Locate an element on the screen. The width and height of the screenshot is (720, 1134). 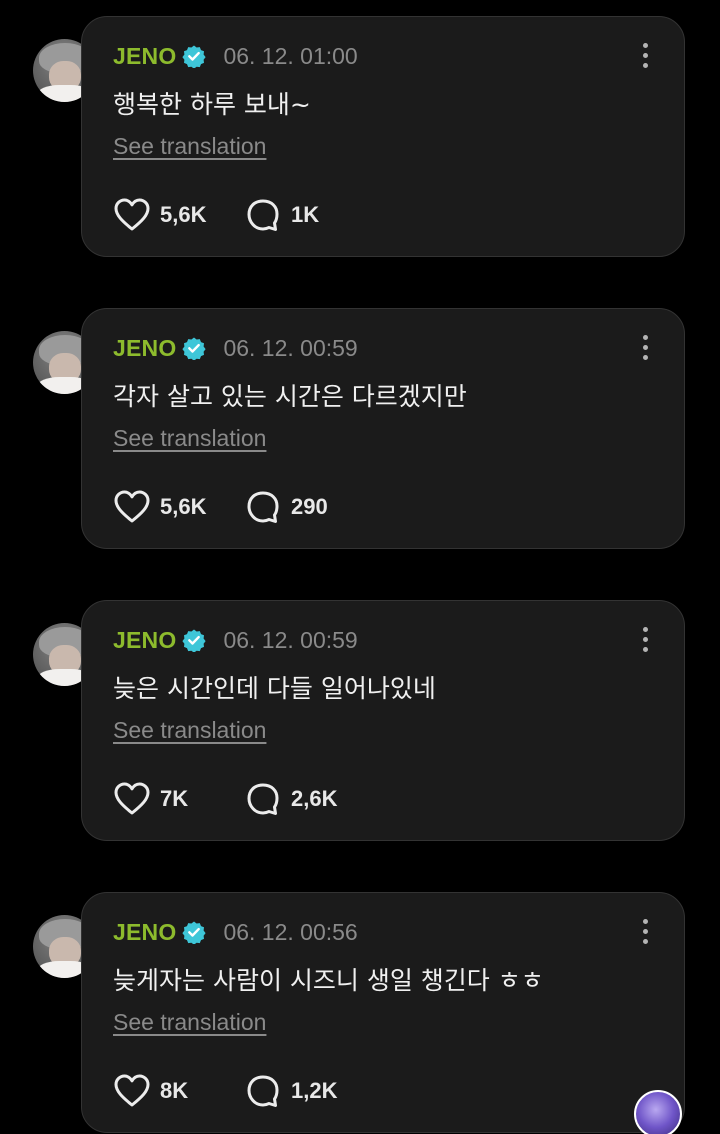
like-button: 7K is located at coordinates (178, 799).